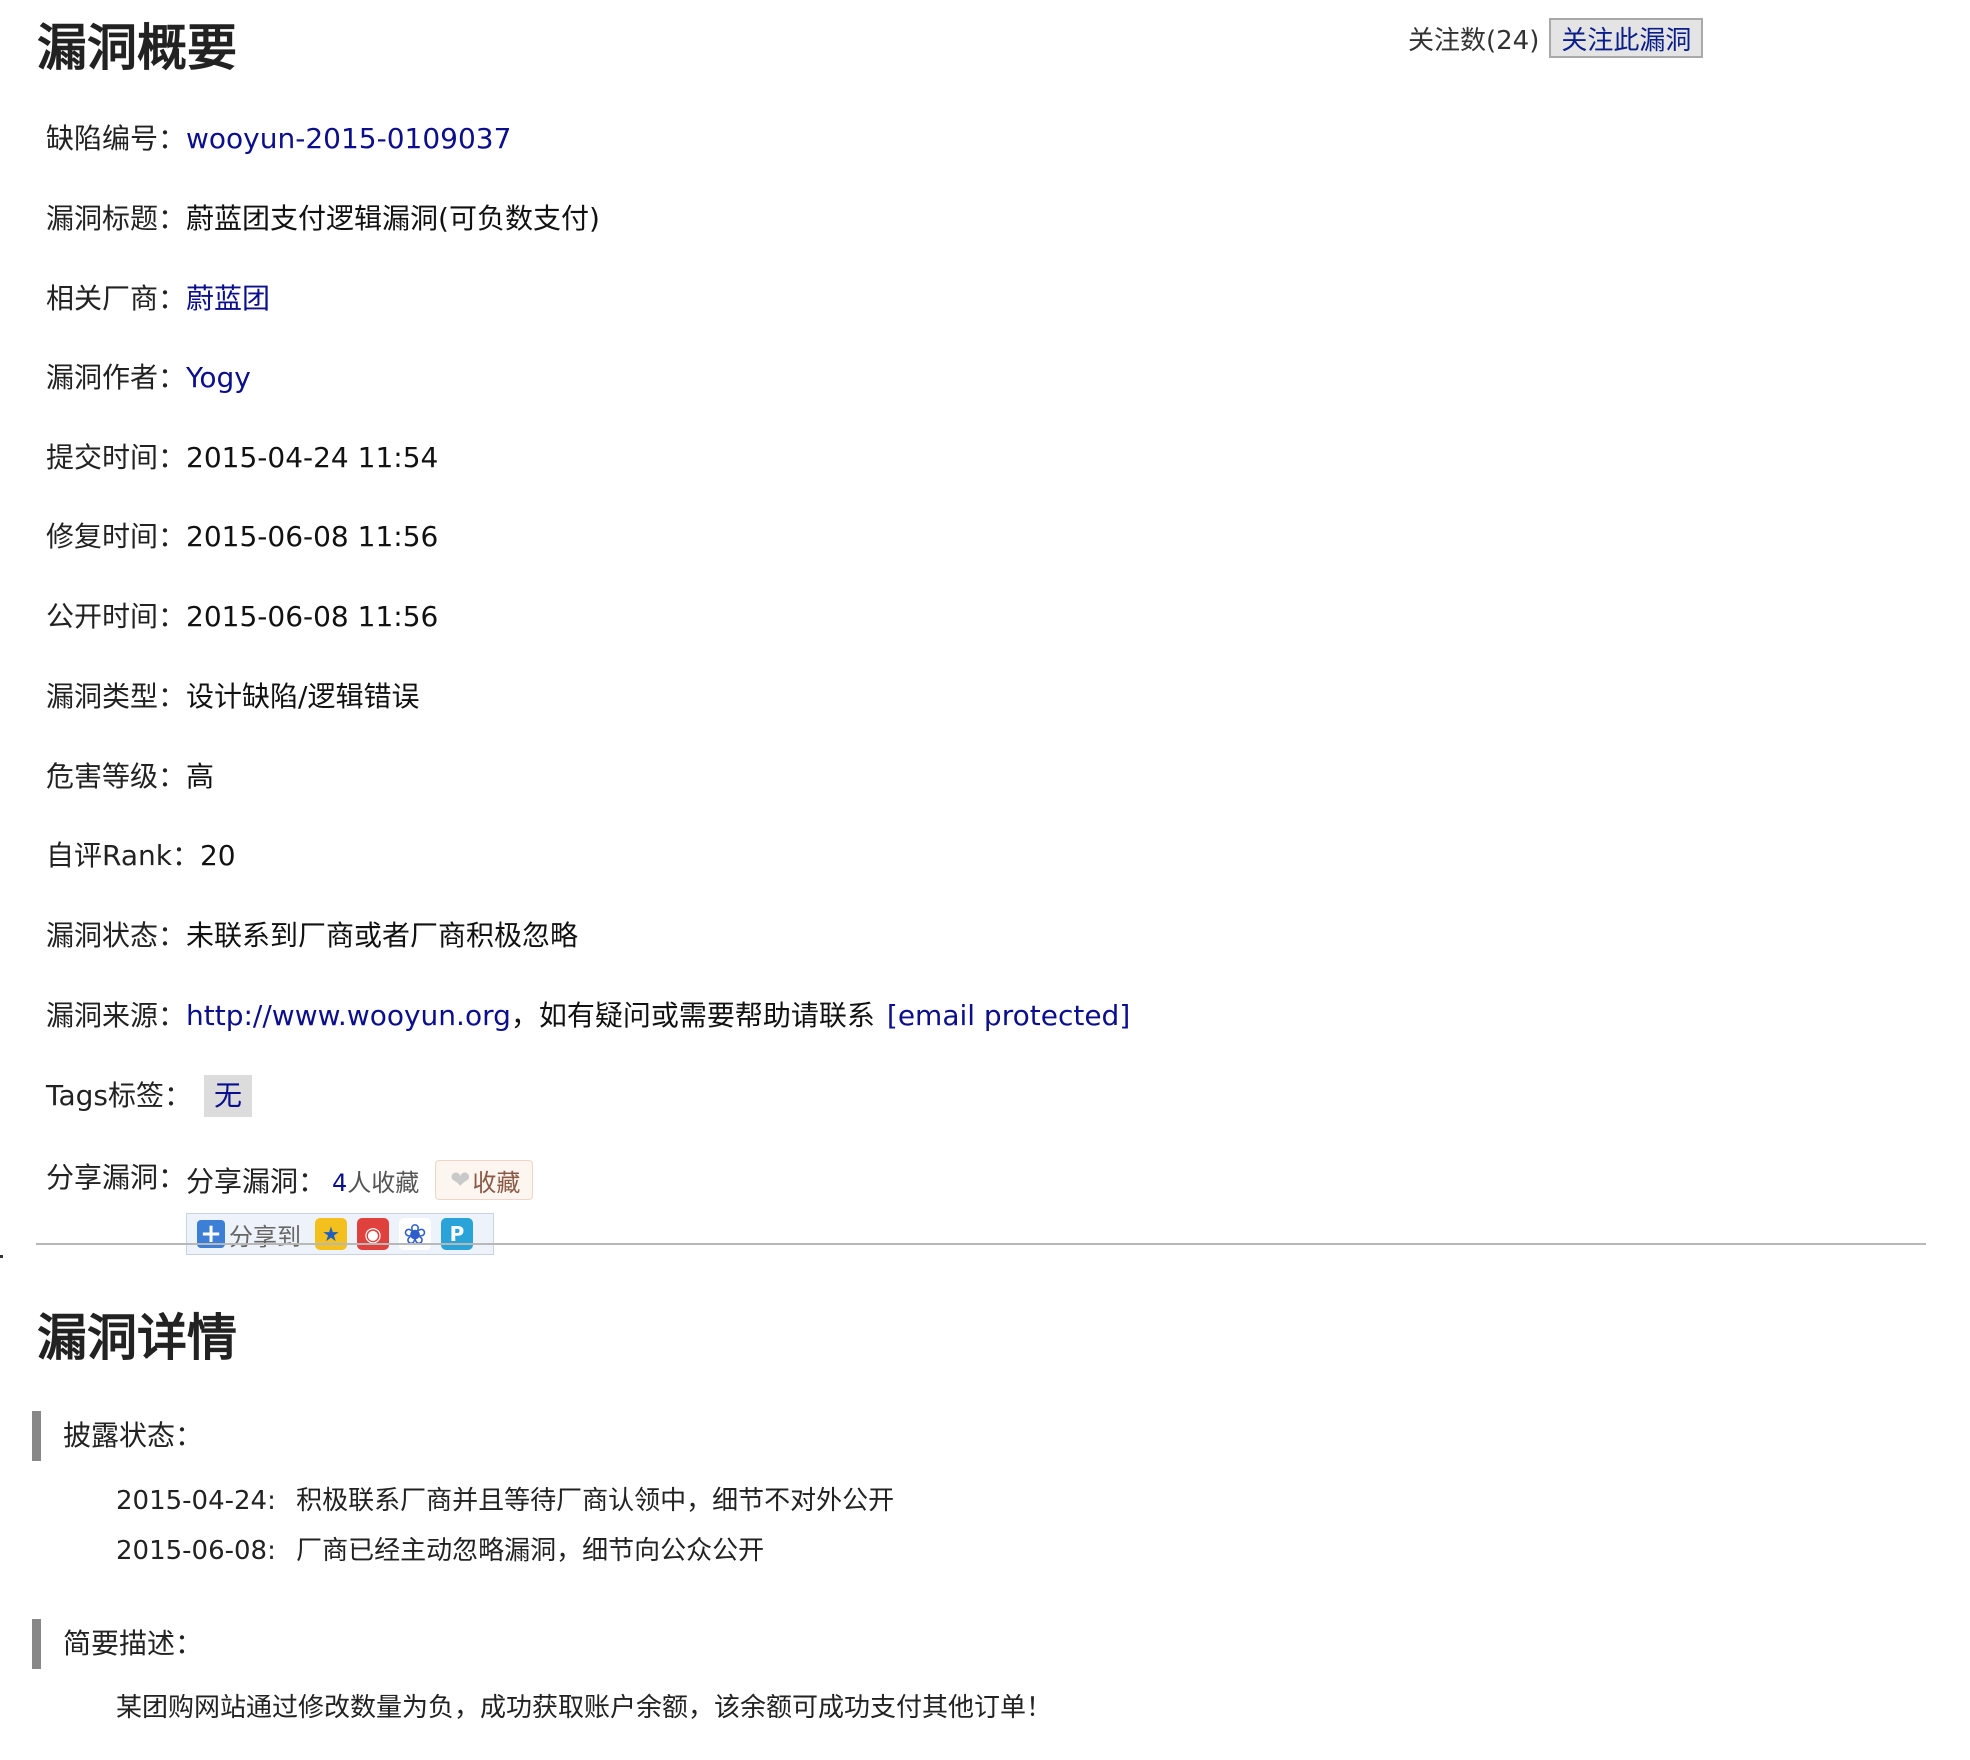 The image size is (1970, 1760). I want to click on follow-count: 关注数(24), so click(1474, 40).